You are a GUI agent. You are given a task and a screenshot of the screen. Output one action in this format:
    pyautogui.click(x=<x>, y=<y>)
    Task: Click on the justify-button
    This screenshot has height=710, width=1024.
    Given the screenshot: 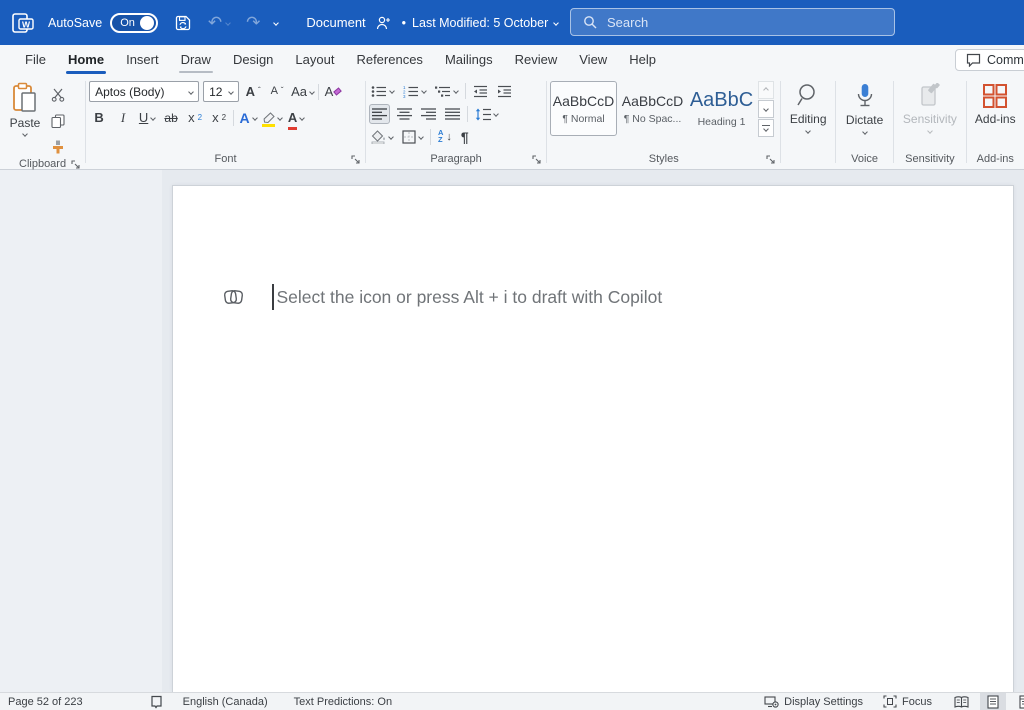 What is the action you would take?
    pyautogui.click(x=452, y=114)
    